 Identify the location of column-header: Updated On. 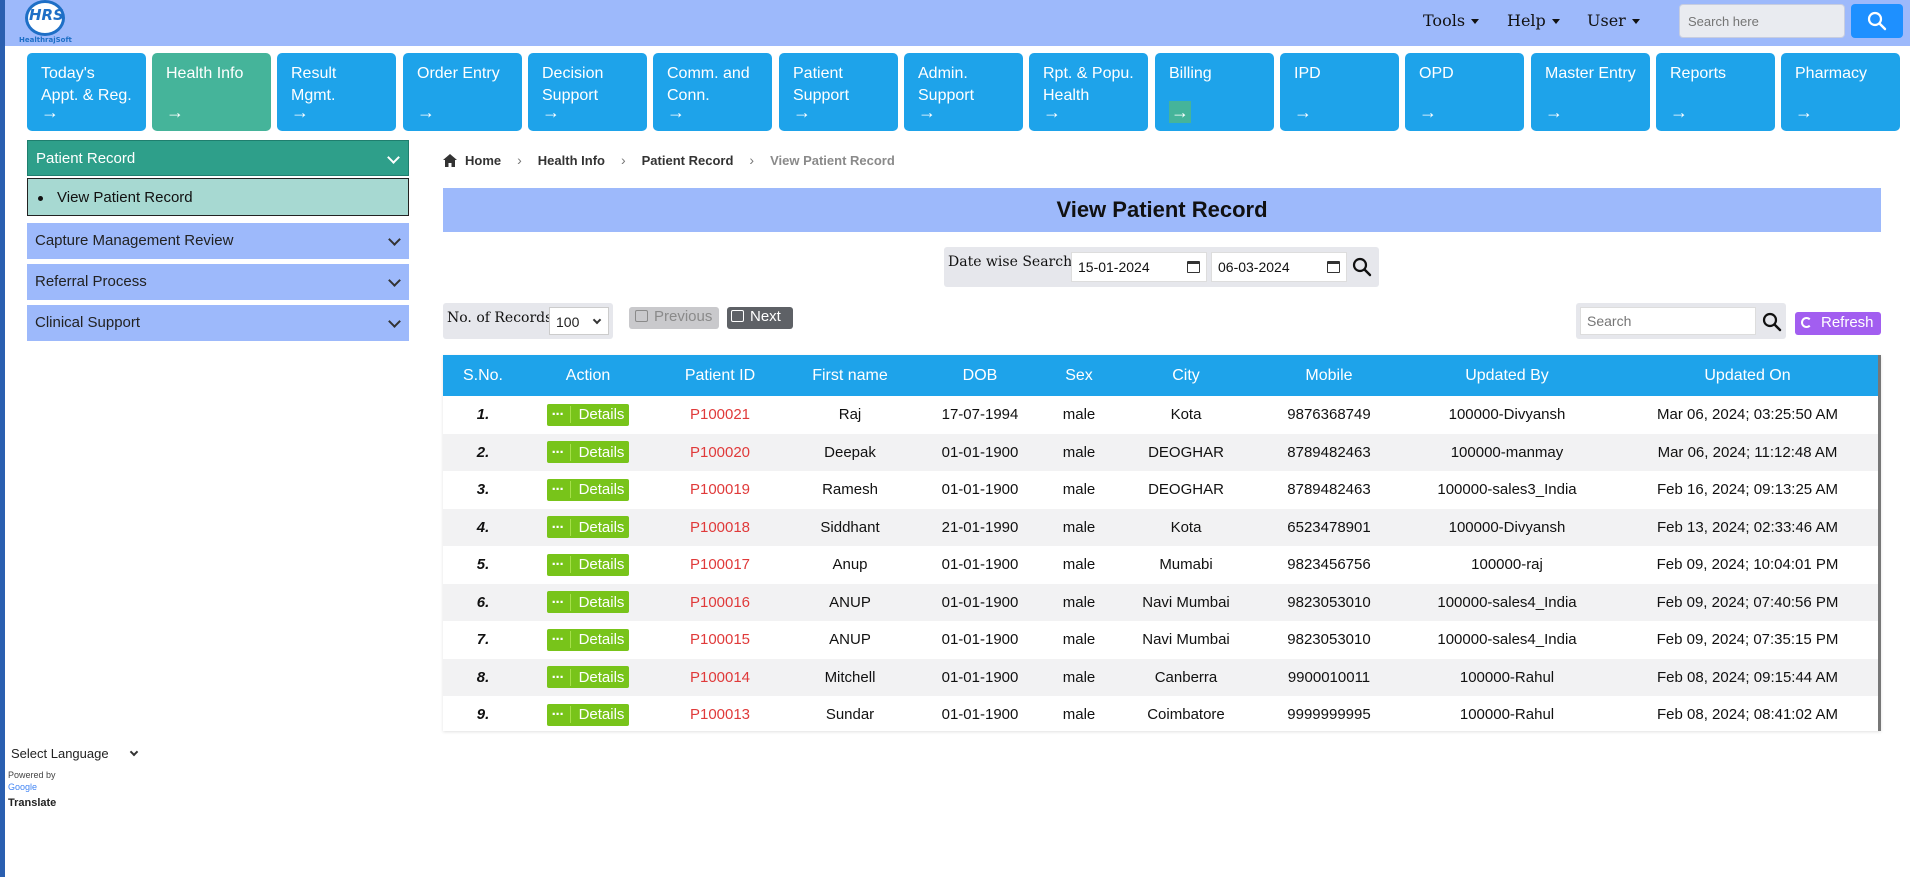
(1747, 375).